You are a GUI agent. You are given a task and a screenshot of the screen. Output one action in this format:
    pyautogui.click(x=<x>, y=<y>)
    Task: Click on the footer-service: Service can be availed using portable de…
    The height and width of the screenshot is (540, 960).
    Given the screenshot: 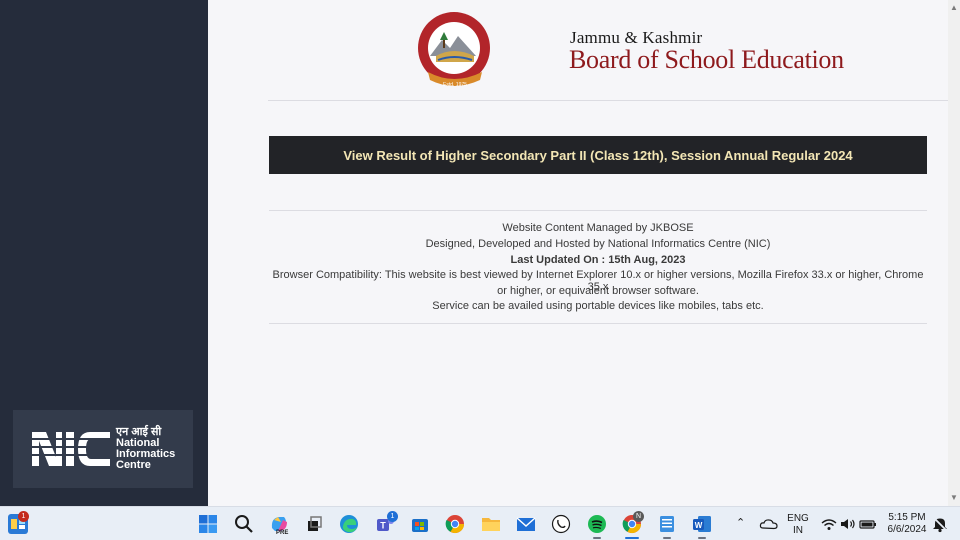 What is the action you would take?
    pyautogui.click(x=598, y=306)
    